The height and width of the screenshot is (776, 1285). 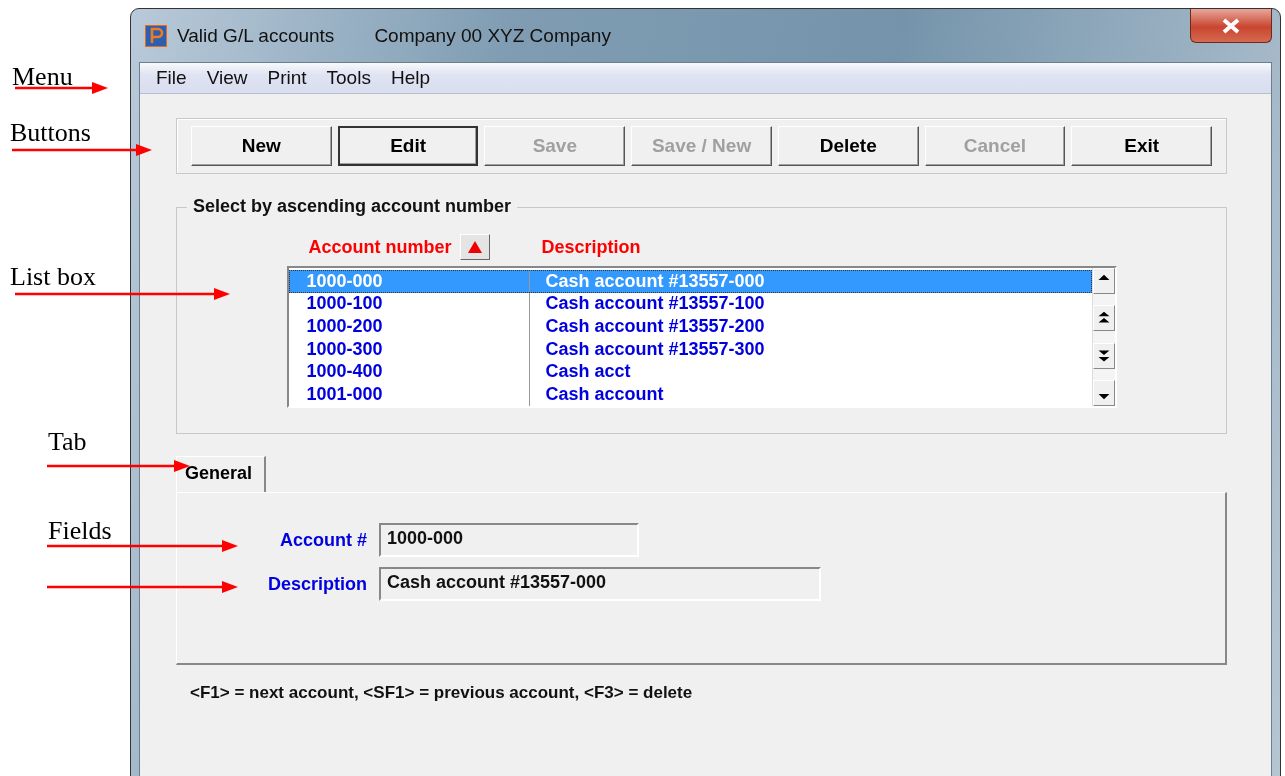 What do you see at coordinates (1103, 281) in the screenshot?
I see `scroll-up-icon` at bounding box center [1103, 281].